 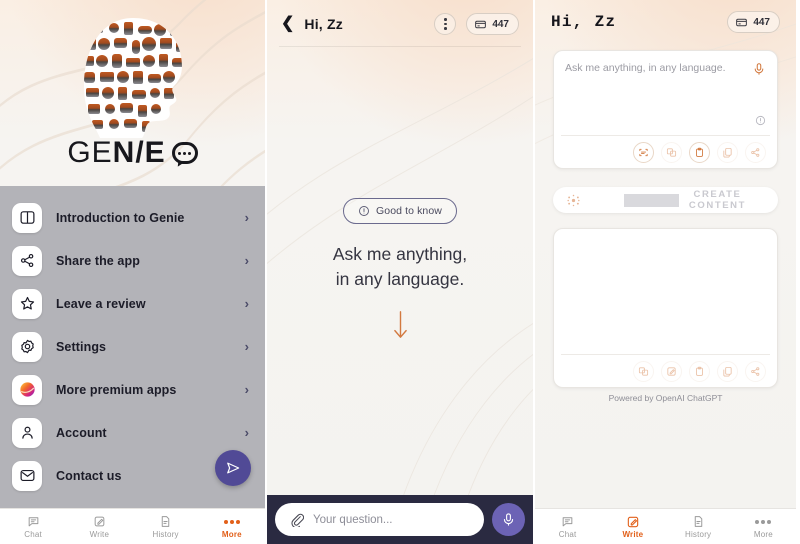 I want to click on good-to-know-pill: Good to know, so click(x=400, y=211).